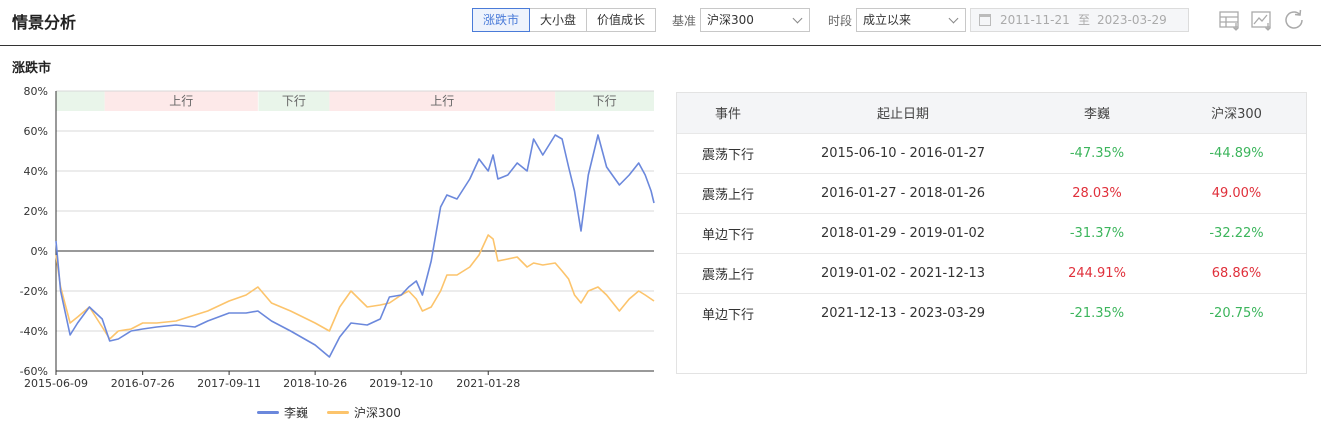 This screenshot has height=427, width=1321. Describe the element at coordinates (44, 22) in the screenshot. I see `page-title: 情景分析` at that location.